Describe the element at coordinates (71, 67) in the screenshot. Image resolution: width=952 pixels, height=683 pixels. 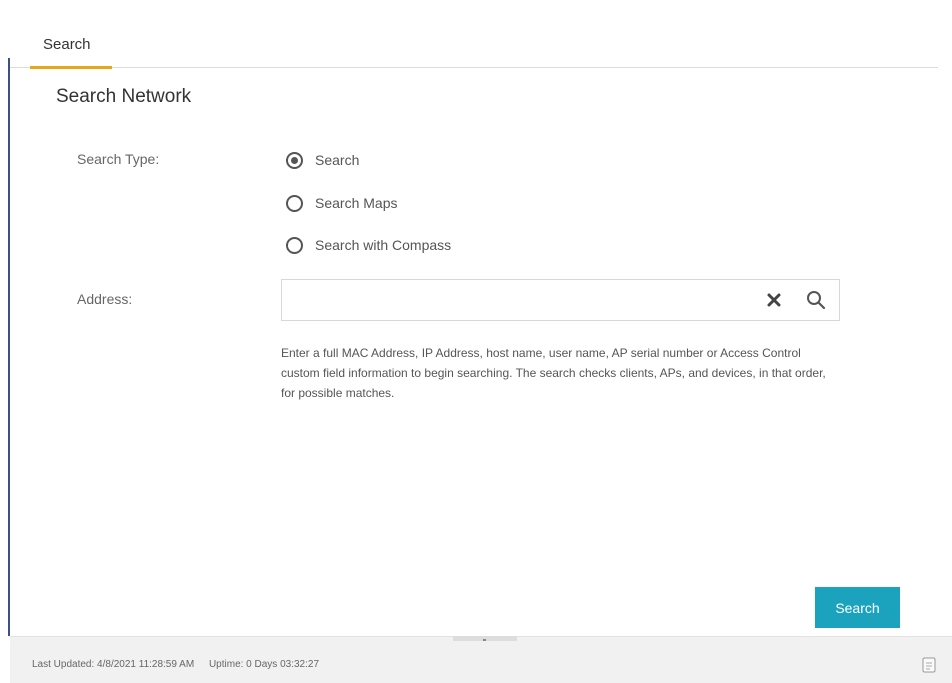
I see `active-tab-indicator` at that location.